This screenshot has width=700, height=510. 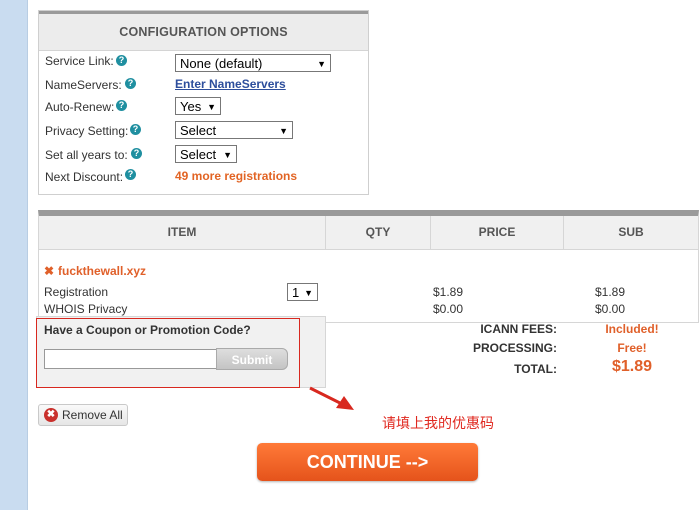 I want to click on column-header-price: PRICE, so click(x=497, y=232).